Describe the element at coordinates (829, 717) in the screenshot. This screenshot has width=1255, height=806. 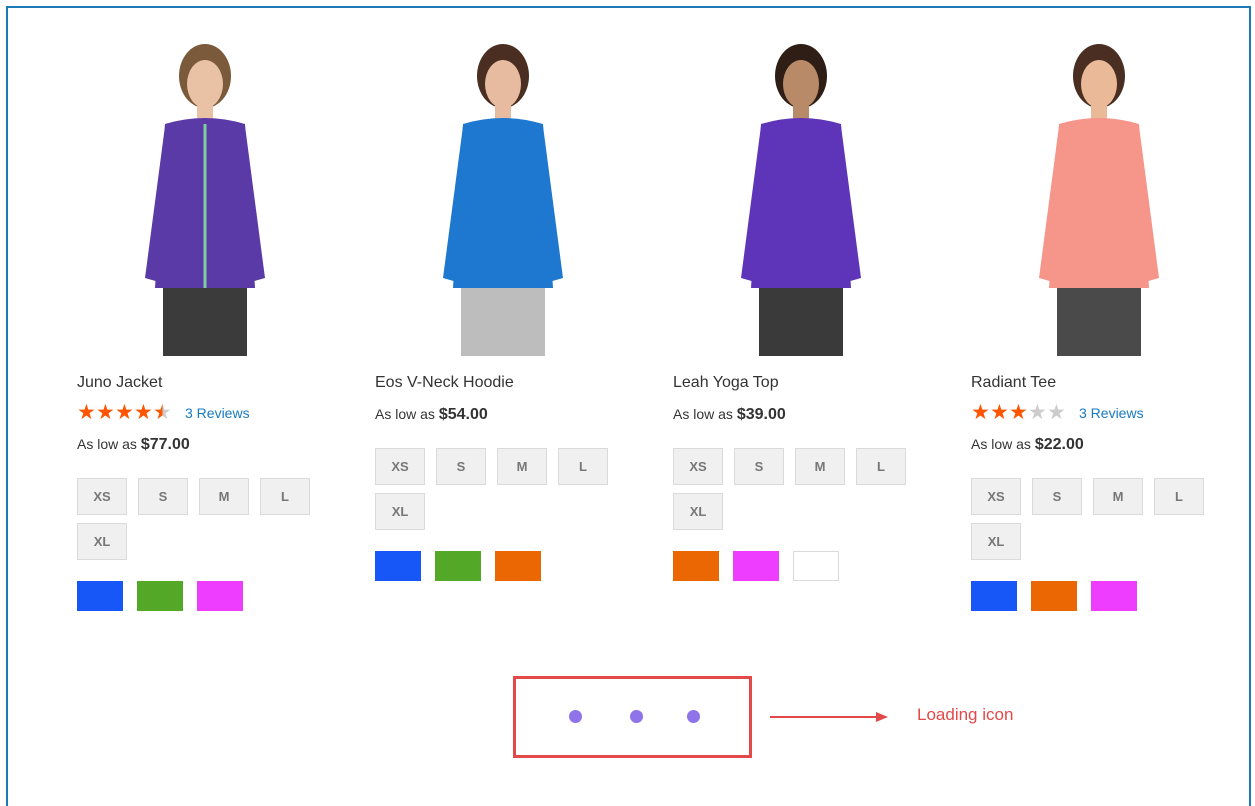
I see `arrow-right-icon` at that location.